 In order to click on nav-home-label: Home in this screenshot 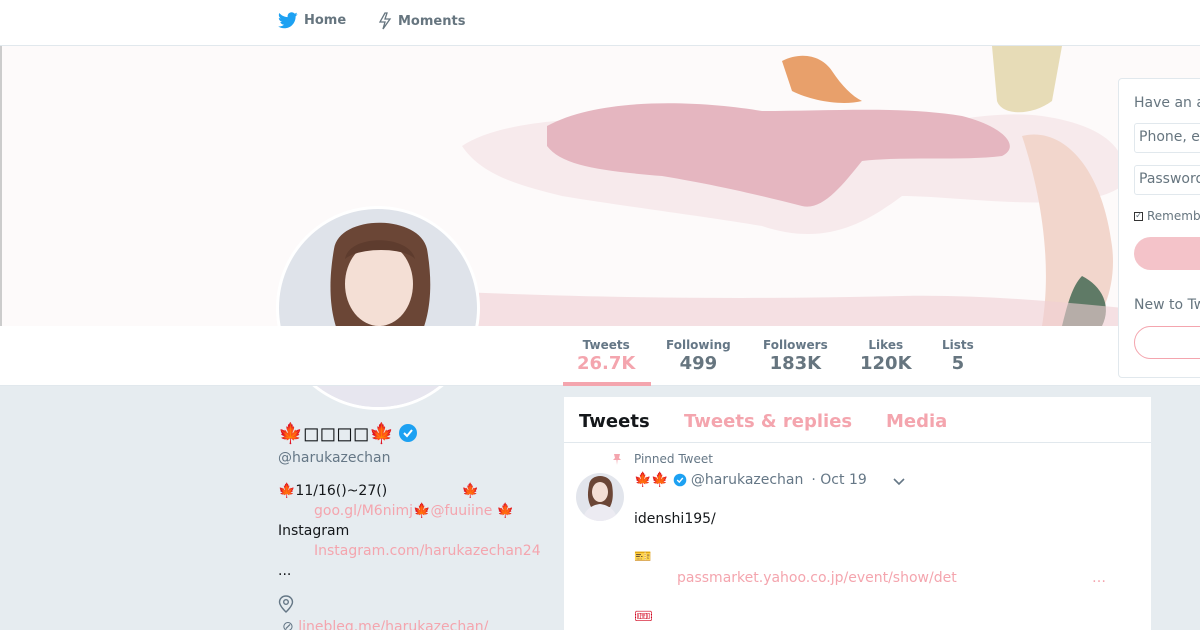, I will do `click(325, 20)`.